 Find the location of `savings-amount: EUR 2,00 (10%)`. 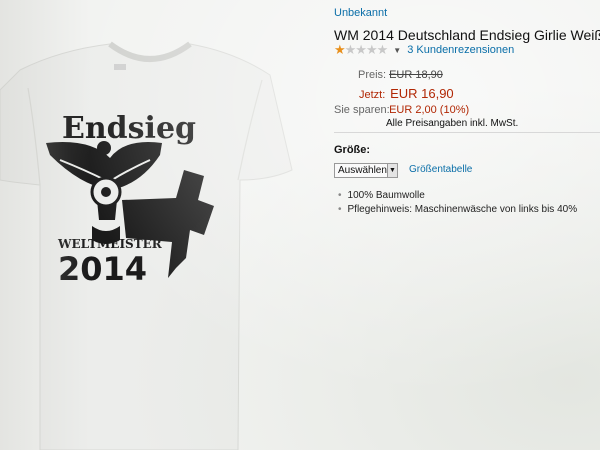

savings-amount: EUR 2,00 (10%) is located at coordinates (429, 110).